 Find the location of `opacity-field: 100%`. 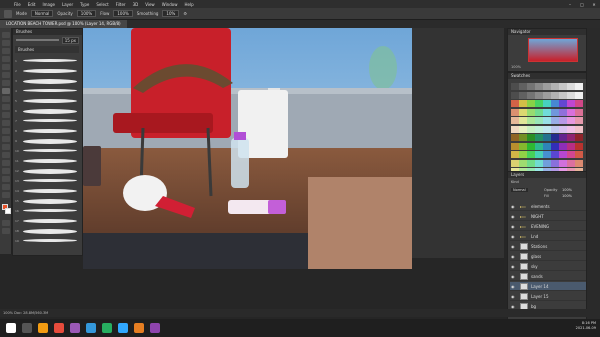

opacity-field: 100% is located at coordinates (86, 13).